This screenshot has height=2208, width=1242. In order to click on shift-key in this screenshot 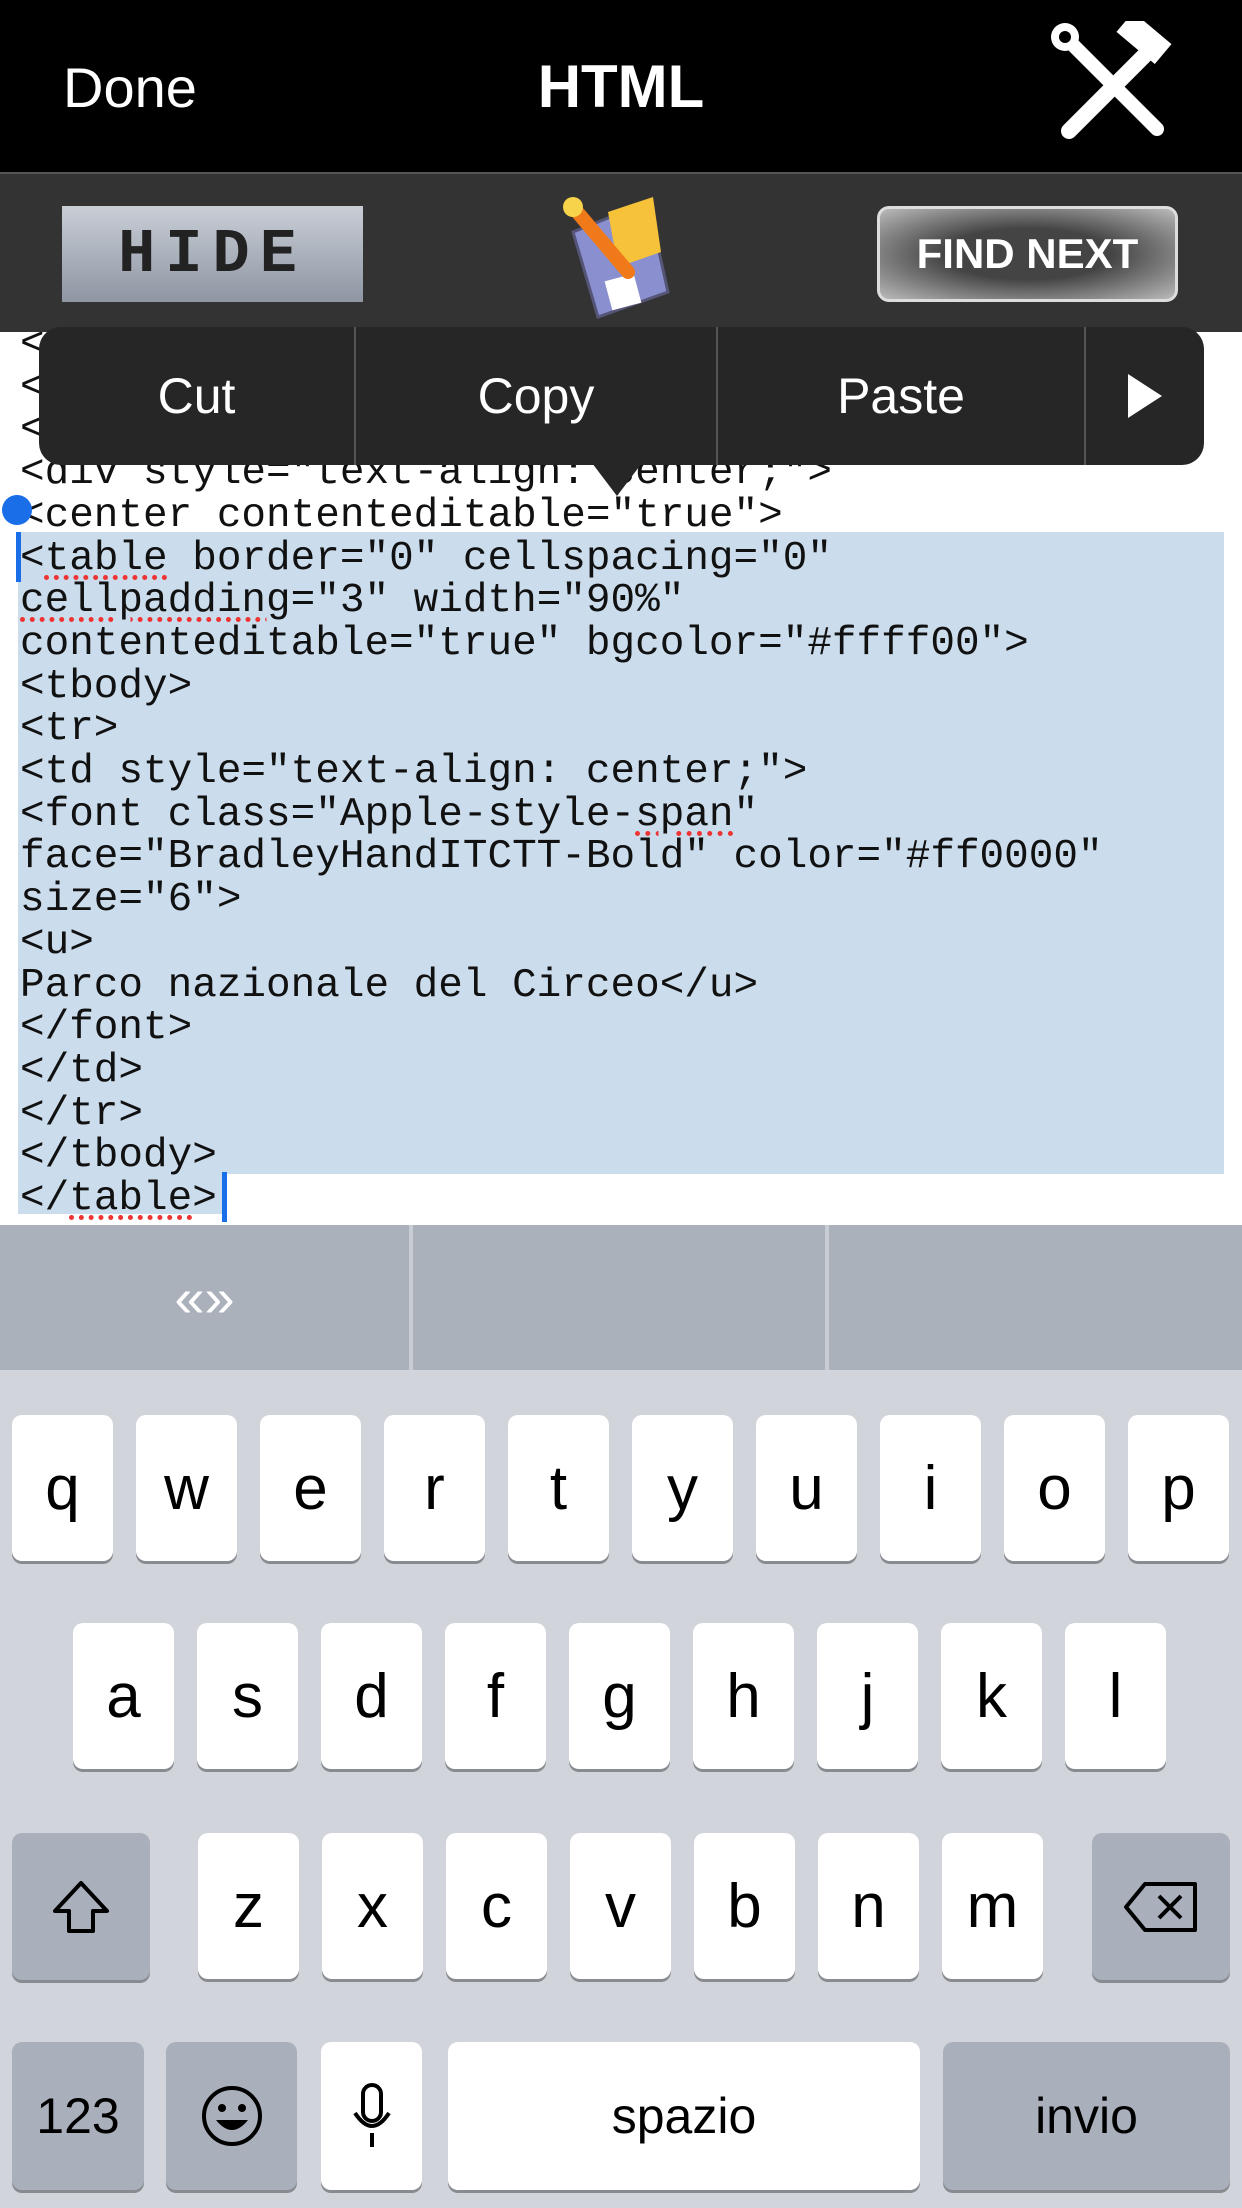, I will do `click(81, 1906)`.